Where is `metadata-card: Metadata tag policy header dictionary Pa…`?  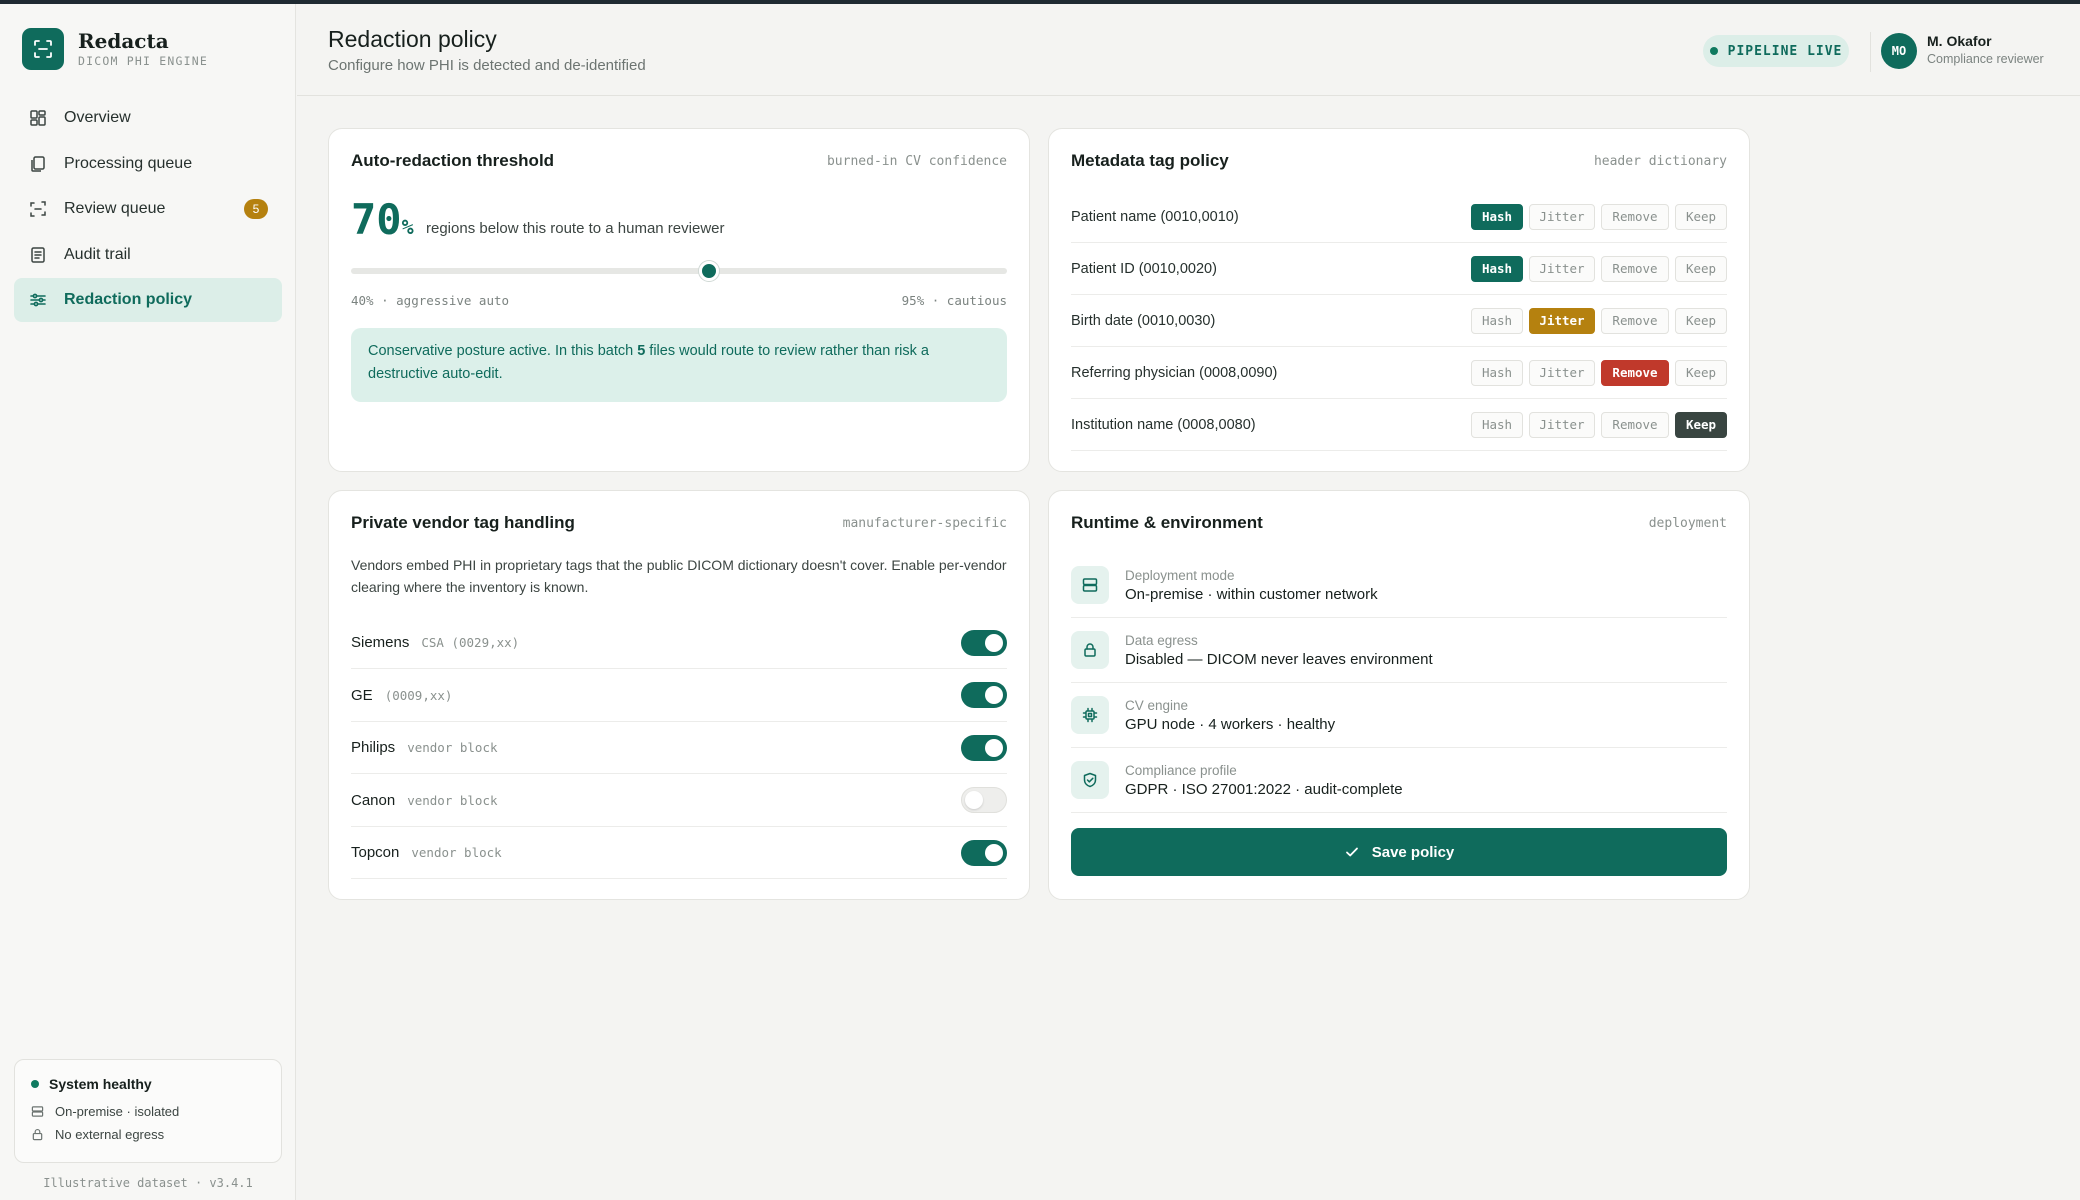
metadata-card: Metadata tag policy header dictionary Pa… is located at coordinates (1399, 300).